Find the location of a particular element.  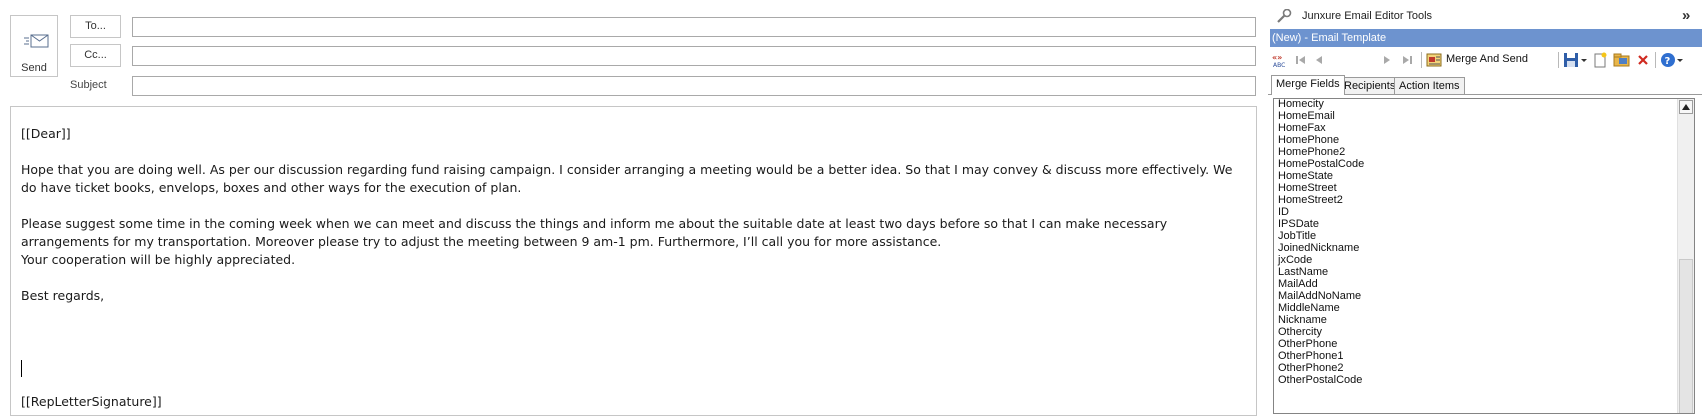

list-item: Nickname is located at coordinates (1468, 320).